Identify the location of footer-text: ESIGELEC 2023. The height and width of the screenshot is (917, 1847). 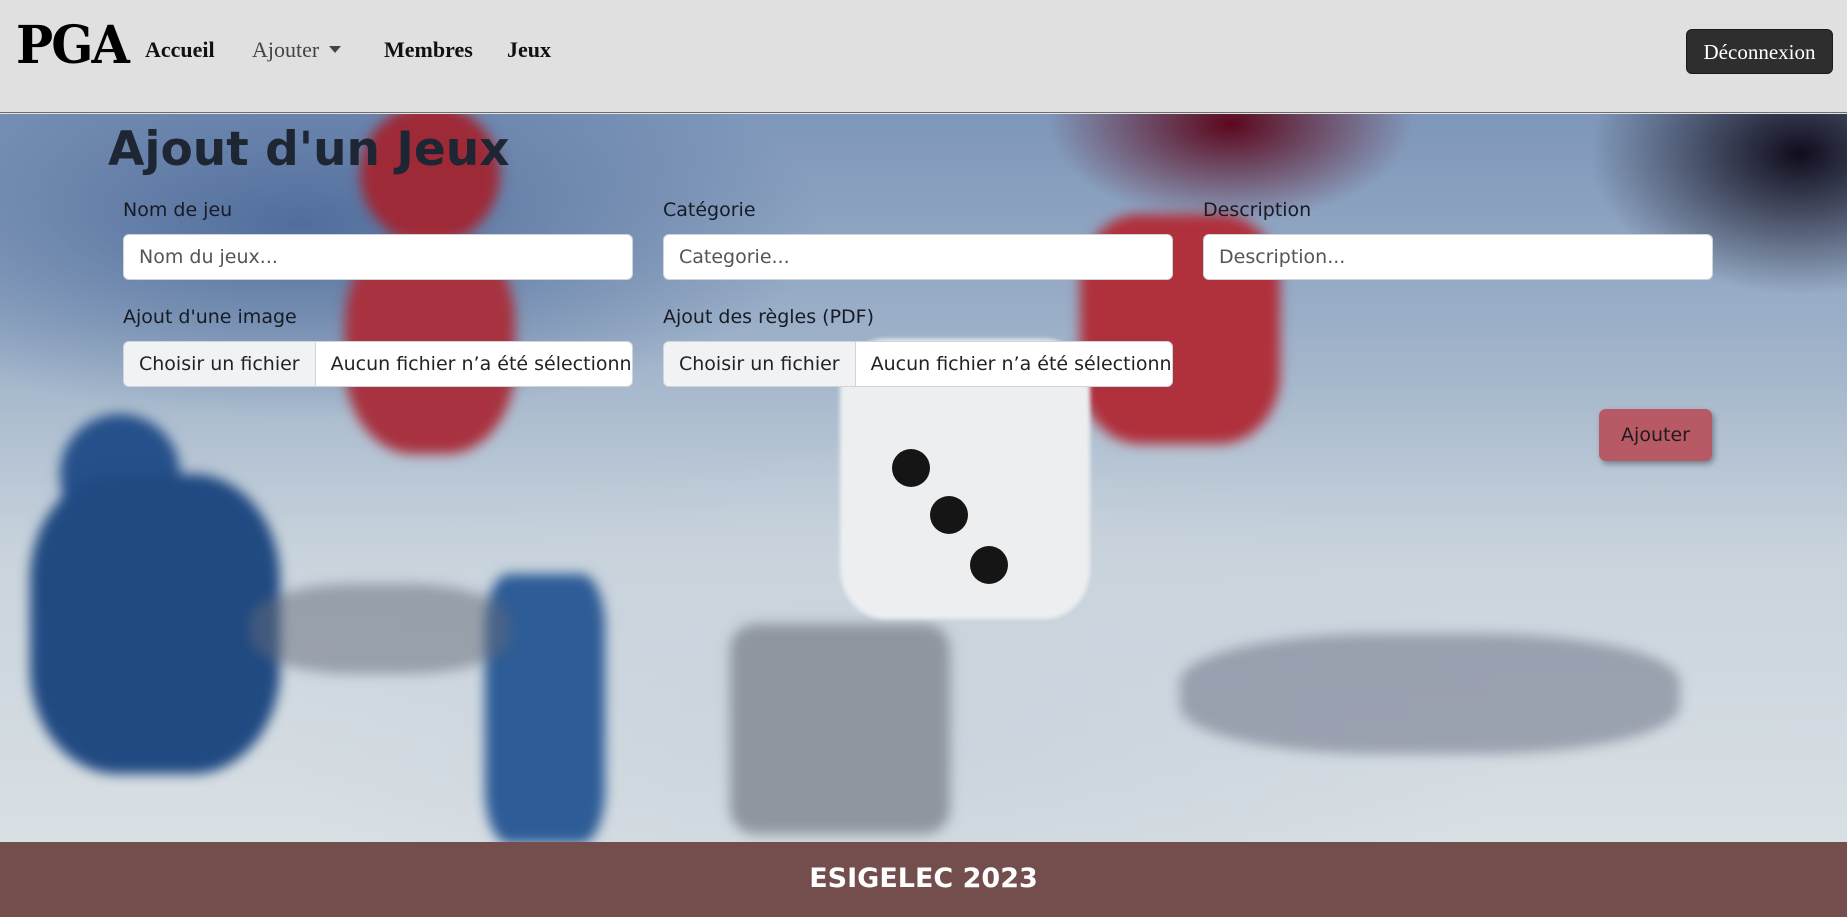
(923, 878).